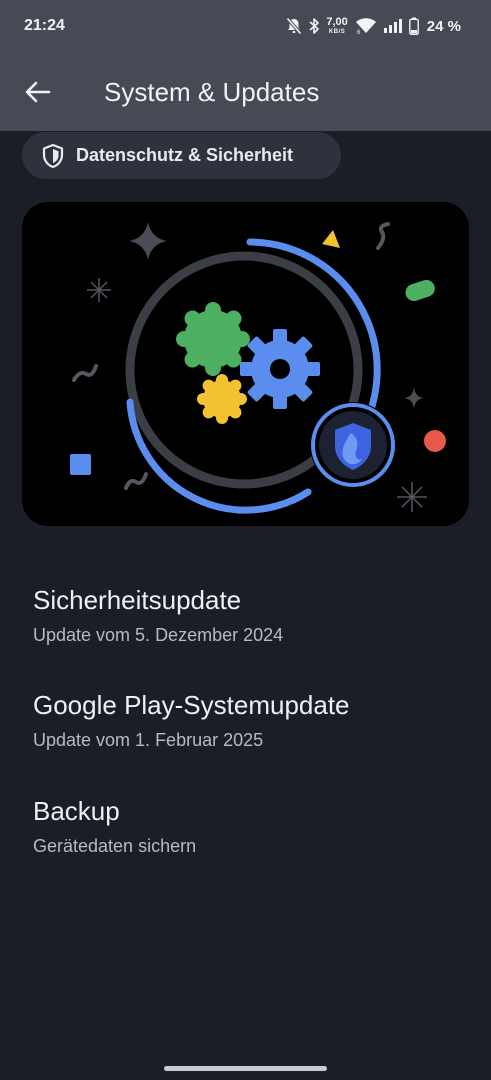 Image resolution: width=491 pixels, height=1080 pixels. I want to click on back-button, so click(38, 92).